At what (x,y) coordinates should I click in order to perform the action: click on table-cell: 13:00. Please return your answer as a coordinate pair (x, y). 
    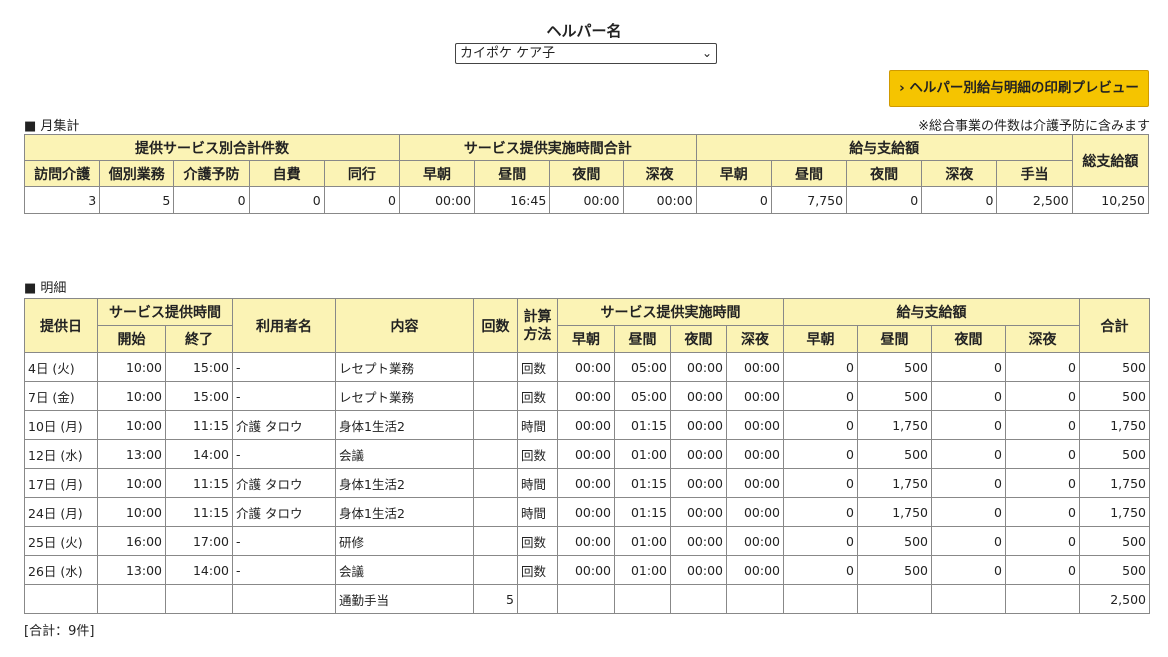
    Looking at the image, I should click on (131, 570).